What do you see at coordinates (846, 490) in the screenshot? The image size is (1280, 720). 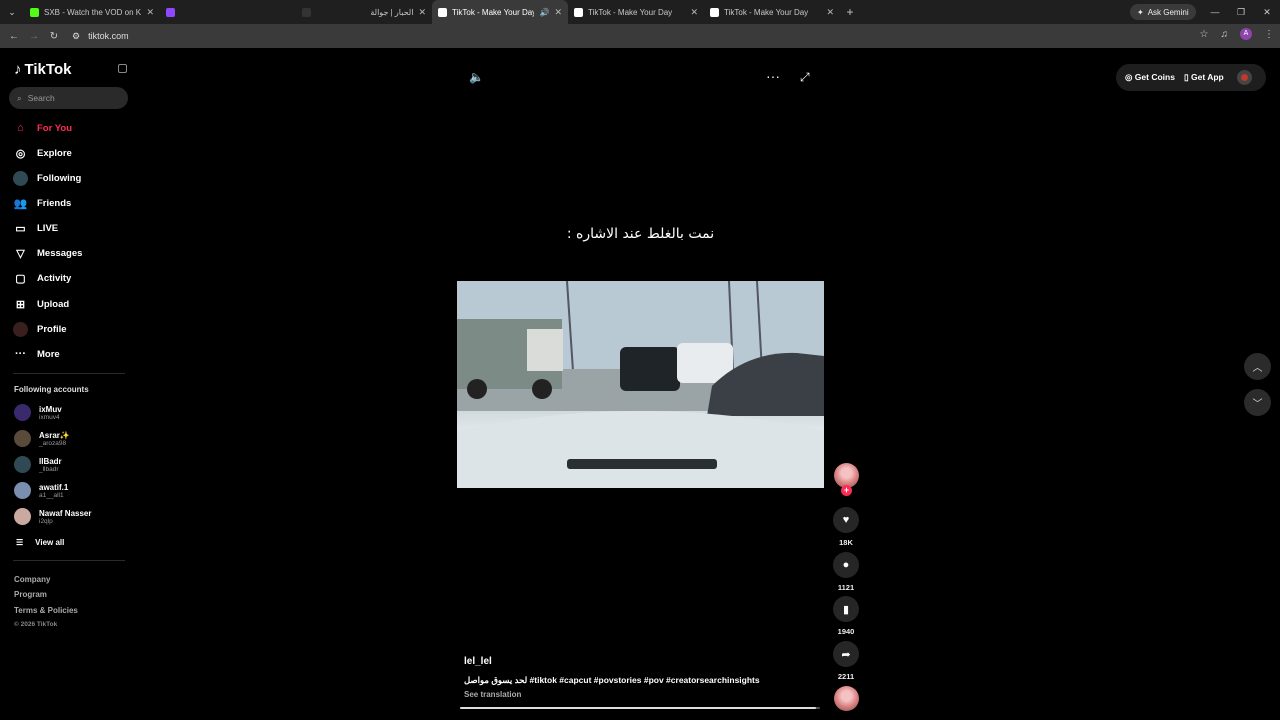 I see `follow-plus-button: +` at bounding box center [846, 490].